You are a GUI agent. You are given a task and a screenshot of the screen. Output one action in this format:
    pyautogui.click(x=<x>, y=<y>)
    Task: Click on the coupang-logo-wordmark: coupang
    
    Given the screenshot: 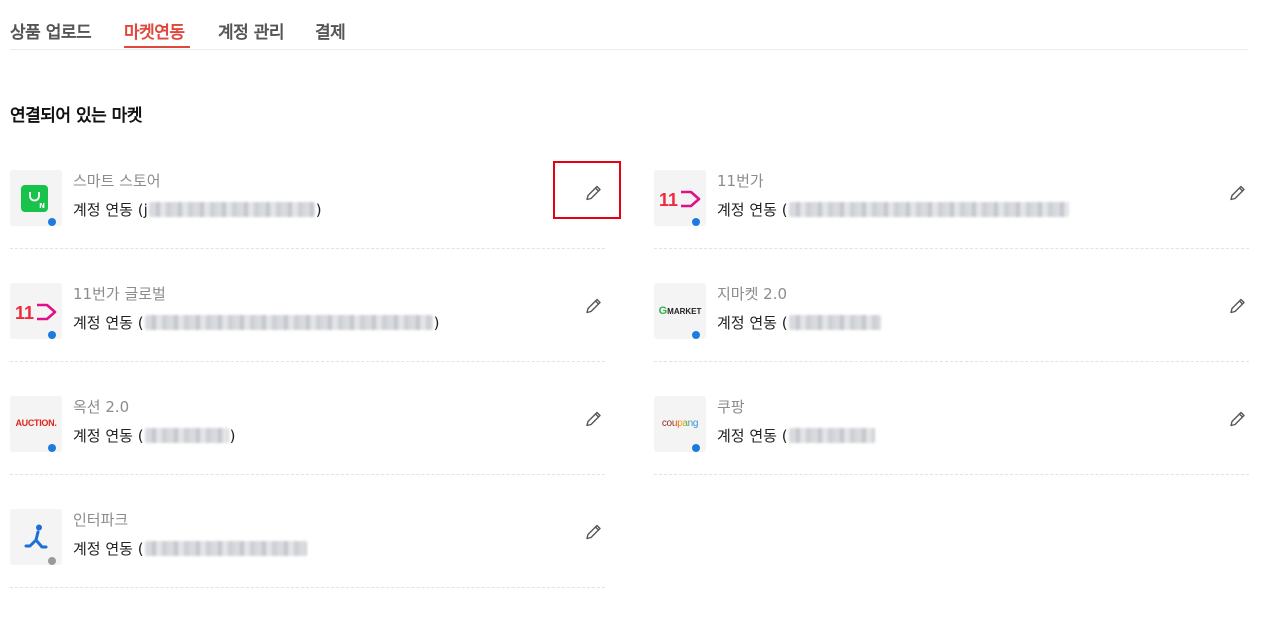 What is the action you would take?
    pyautogui.click(x=680, y=423)
    